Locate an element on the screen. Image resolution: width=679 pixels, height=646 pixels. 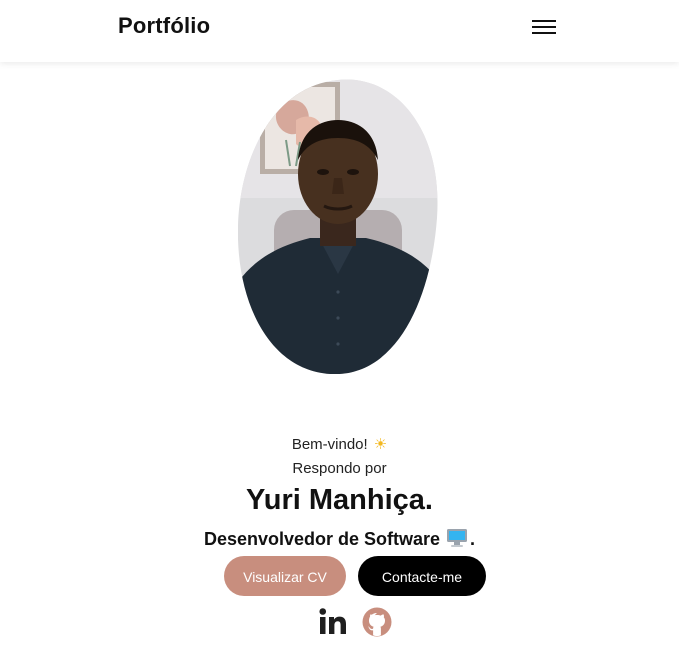
linkedin-icon is located at coordinates (333, 622).